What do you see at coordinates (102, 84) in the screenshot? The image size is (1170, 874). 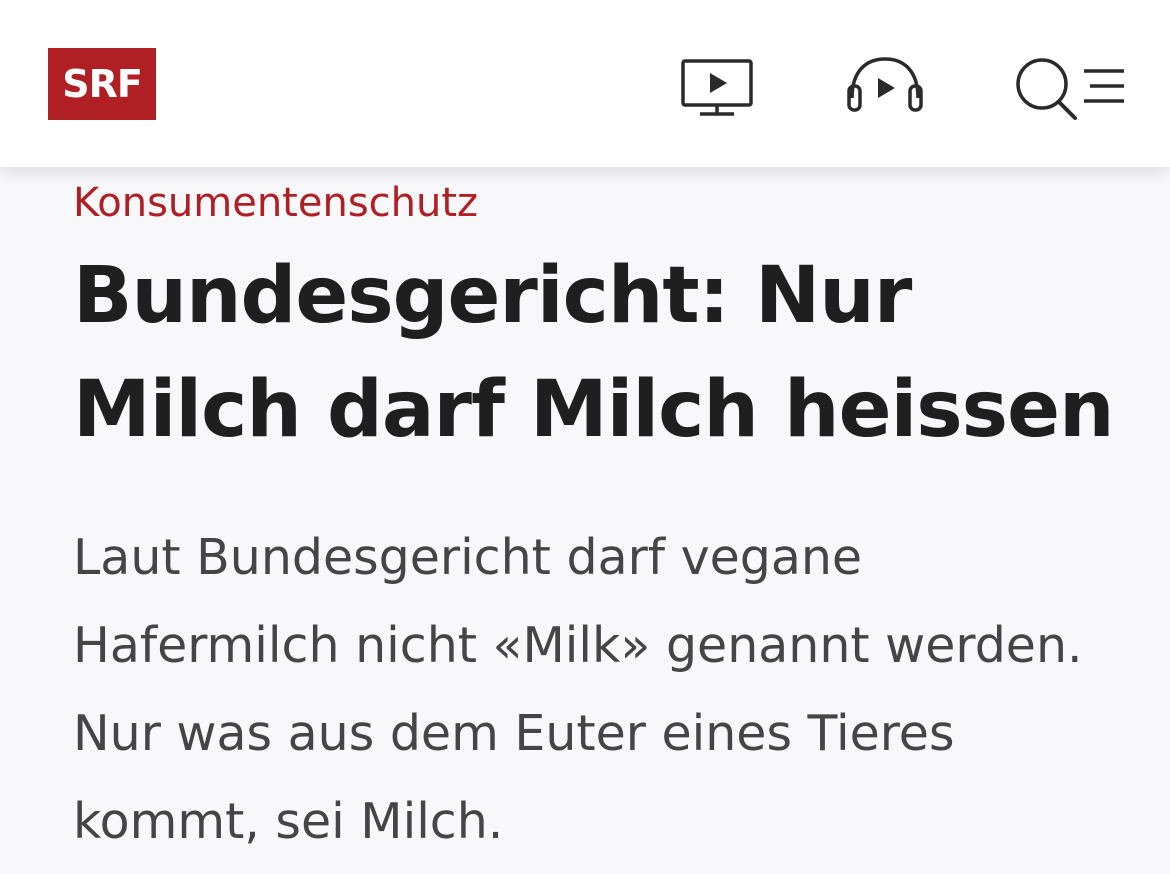 I see `srf-logo: SRF` at bounding box center [102, 84].